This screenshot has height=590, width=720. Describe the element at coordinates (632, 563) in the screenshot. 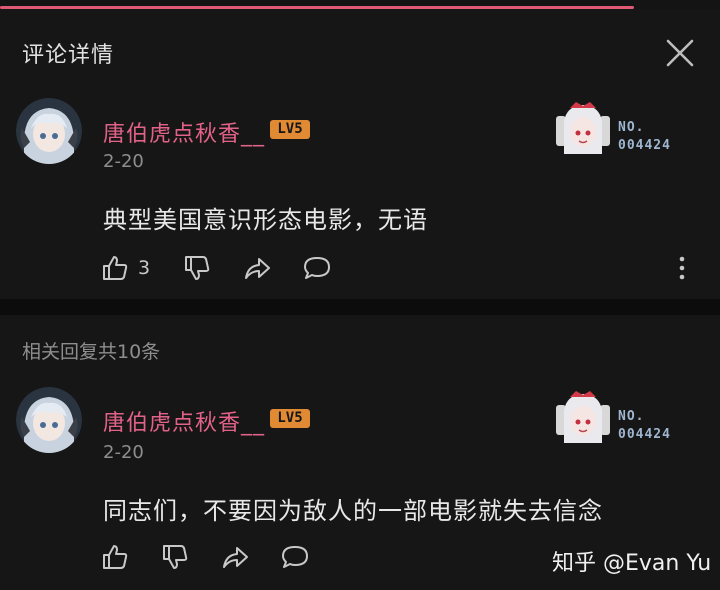

I see `watermark: 知乎 @Evan Yu` at that location.